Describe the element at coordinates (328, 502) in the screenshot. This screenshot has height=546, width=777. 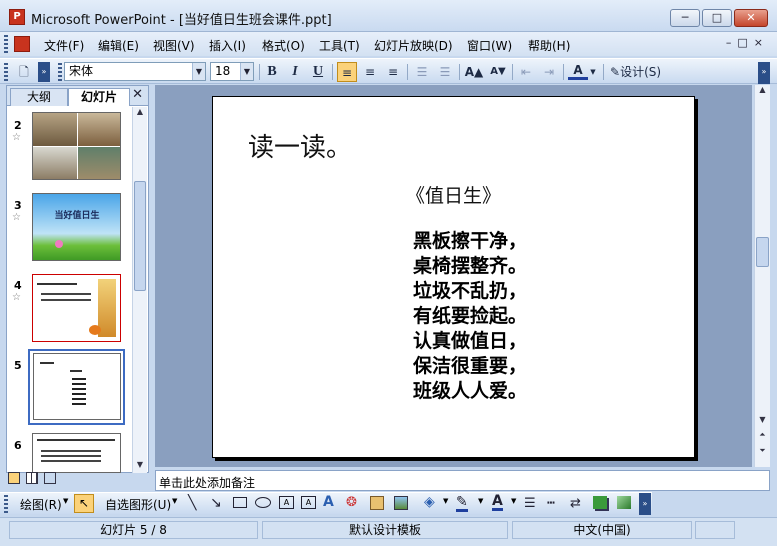
I see `wordart-icon: A` at that location.